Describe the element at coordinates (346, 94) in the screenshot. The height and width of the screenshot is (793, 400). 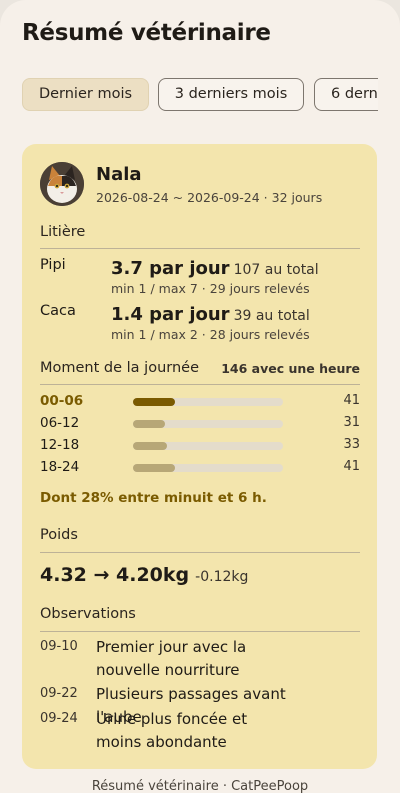
I see `chip-last-6-months: 6 derniers mois` at that location.